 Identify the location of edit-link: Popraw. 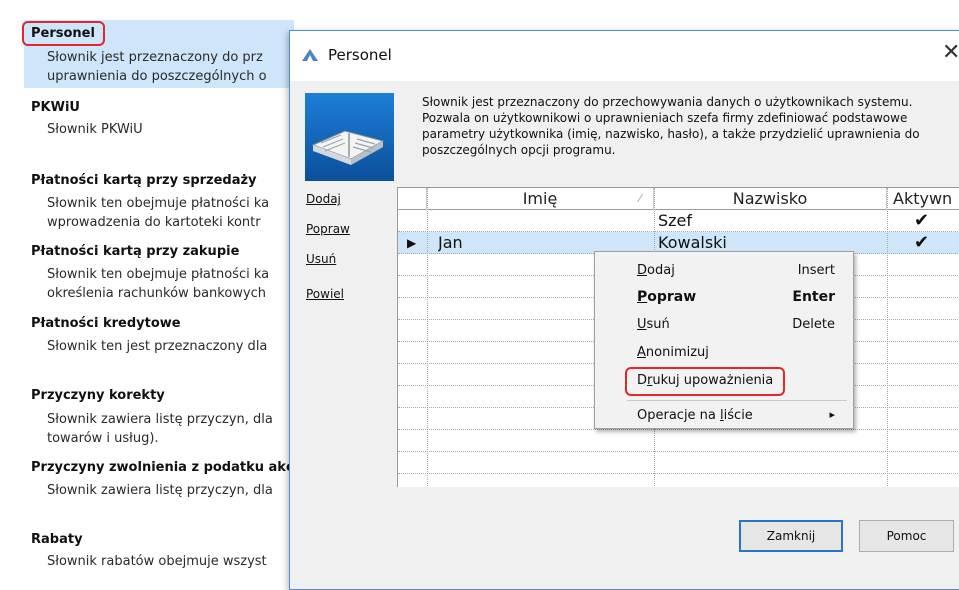
(328, 229).